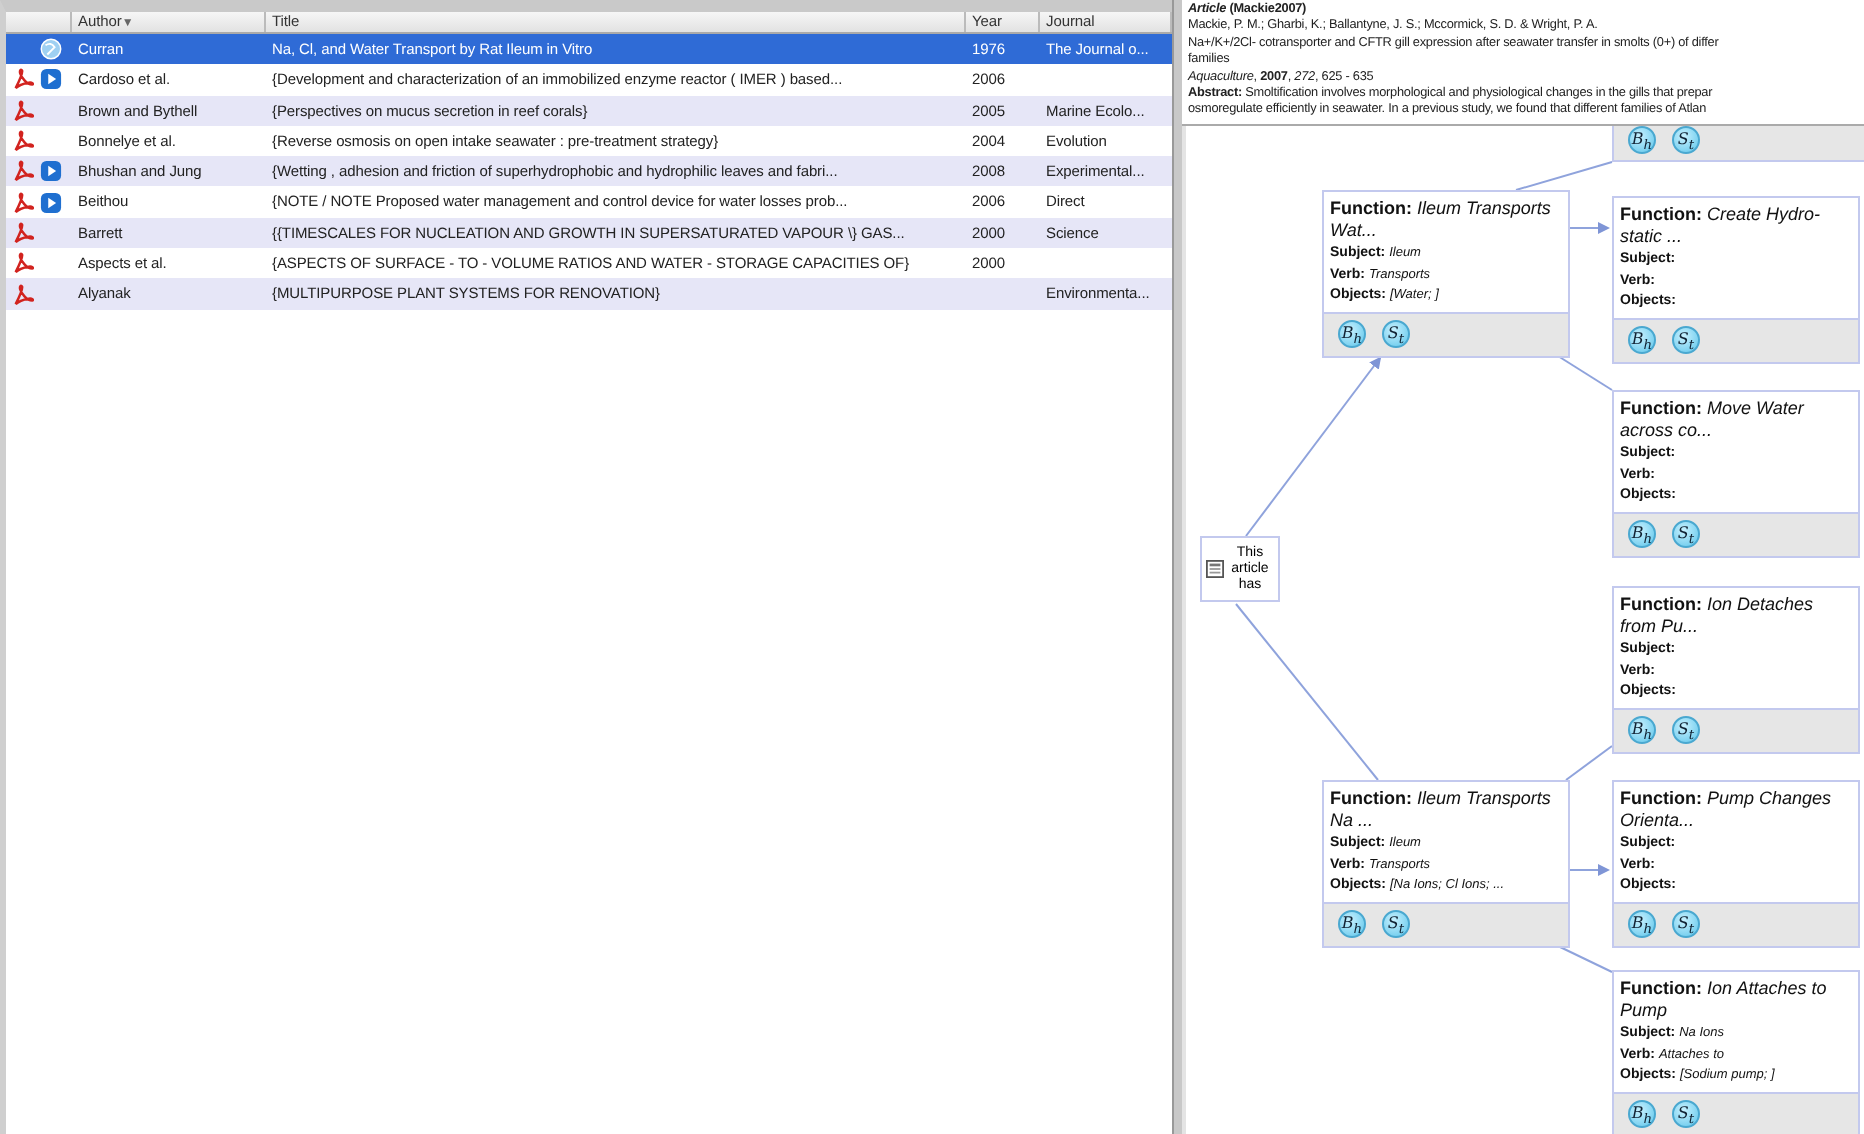 The width and height of the screenshot is (1864, 1134). What do you see at coordinates (1724, 1000) in the screenshot?
I see `function-title: Function: Ion Attaches to Pump` at bounding box center [1724, 1000].